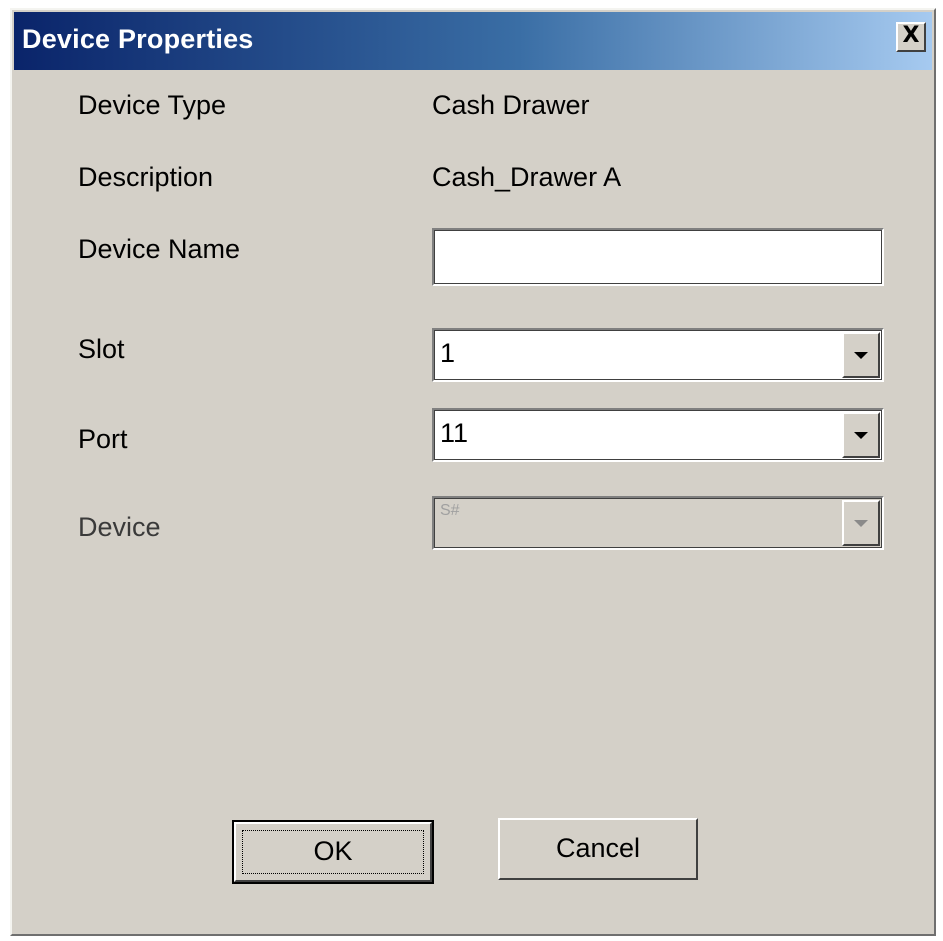 This screenshot has height=941, width=943. Describe the element at coordinates (448, 353) in the screenshot. I see `slot-value: 1` at that location.